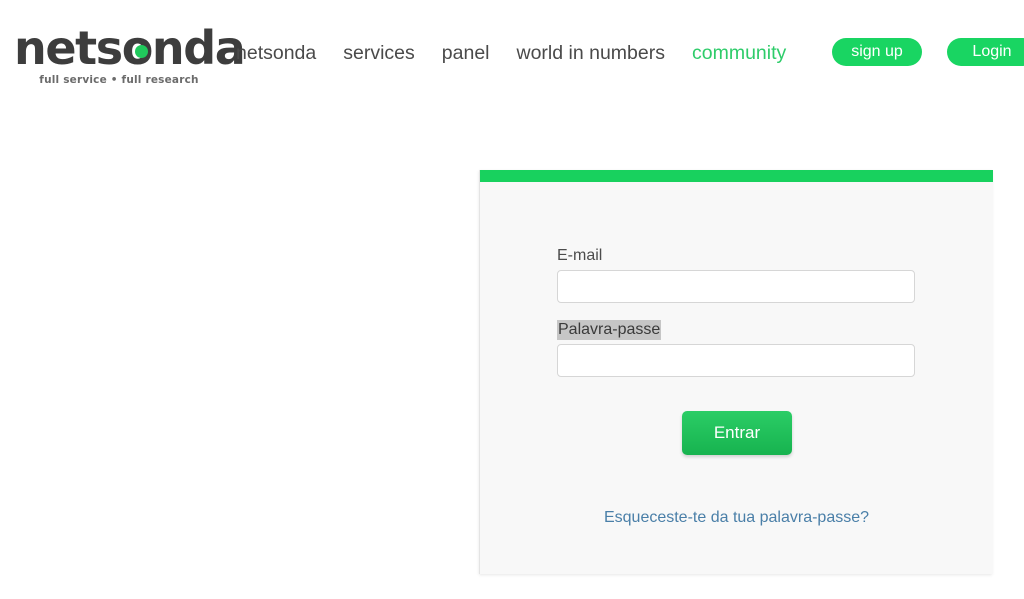 Image resolution: width=1024 pixels, height=599 pixels. What do you see at coordinates (736, 518) in the screenshot?
I see `forgot-password-link: Esqueceste-te da tua palavra-passe?` at bounding box center [736, 518].